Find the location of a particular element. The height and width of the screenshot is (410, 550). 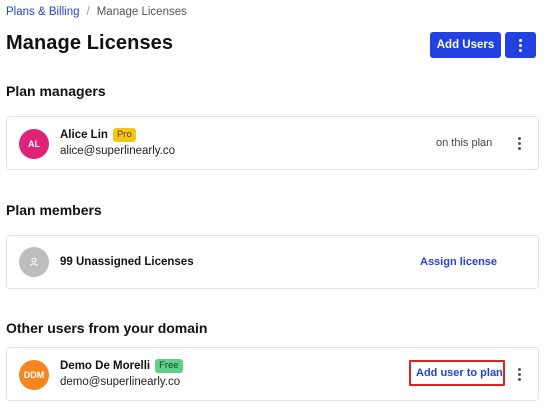

unassigned-licenses-card: 99 Unassigned Licenses Assign license is located at coordinates (272, 262).